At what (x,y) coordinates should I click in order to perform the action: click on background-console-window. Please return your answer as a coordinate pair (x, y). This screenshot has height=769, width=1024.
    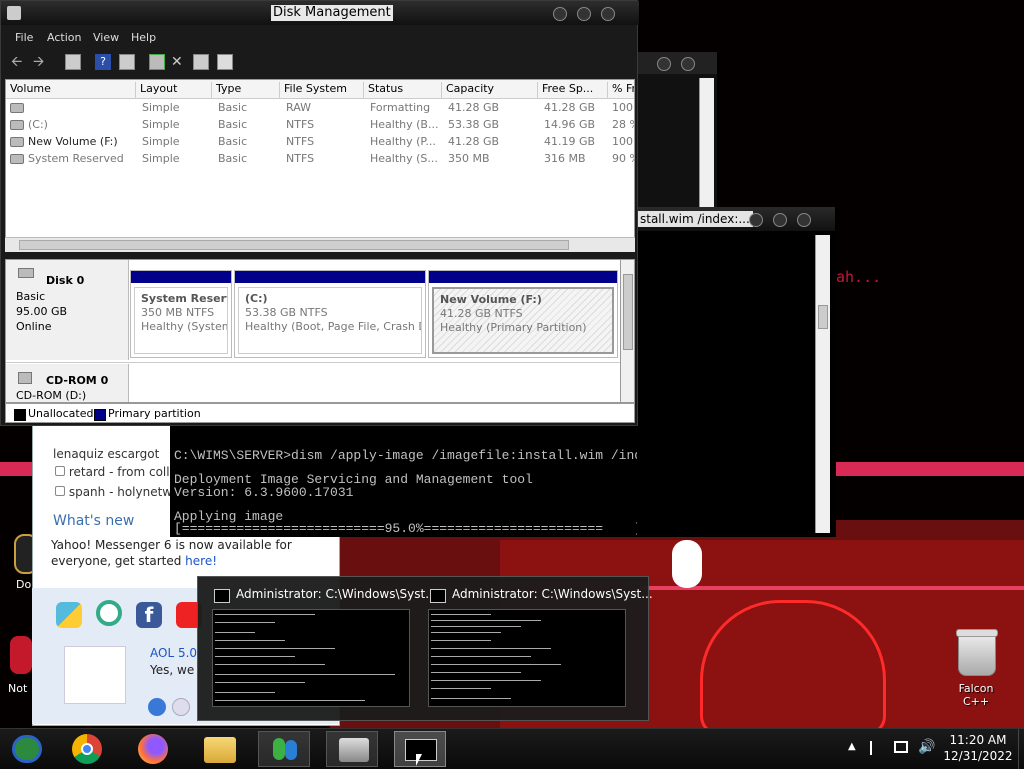
    Looking at the image, I should click on (677, 132).